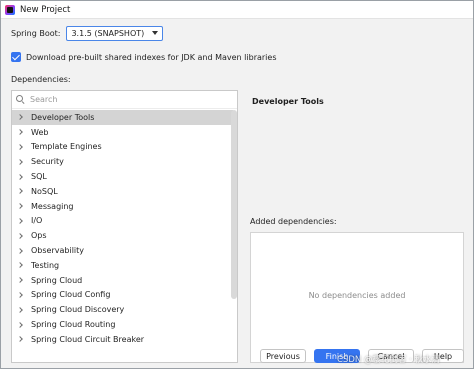 The width and height of the screenshot is (474, 369). I want to click on dependency-category-item: Spring Cloud, so click(122, 280).